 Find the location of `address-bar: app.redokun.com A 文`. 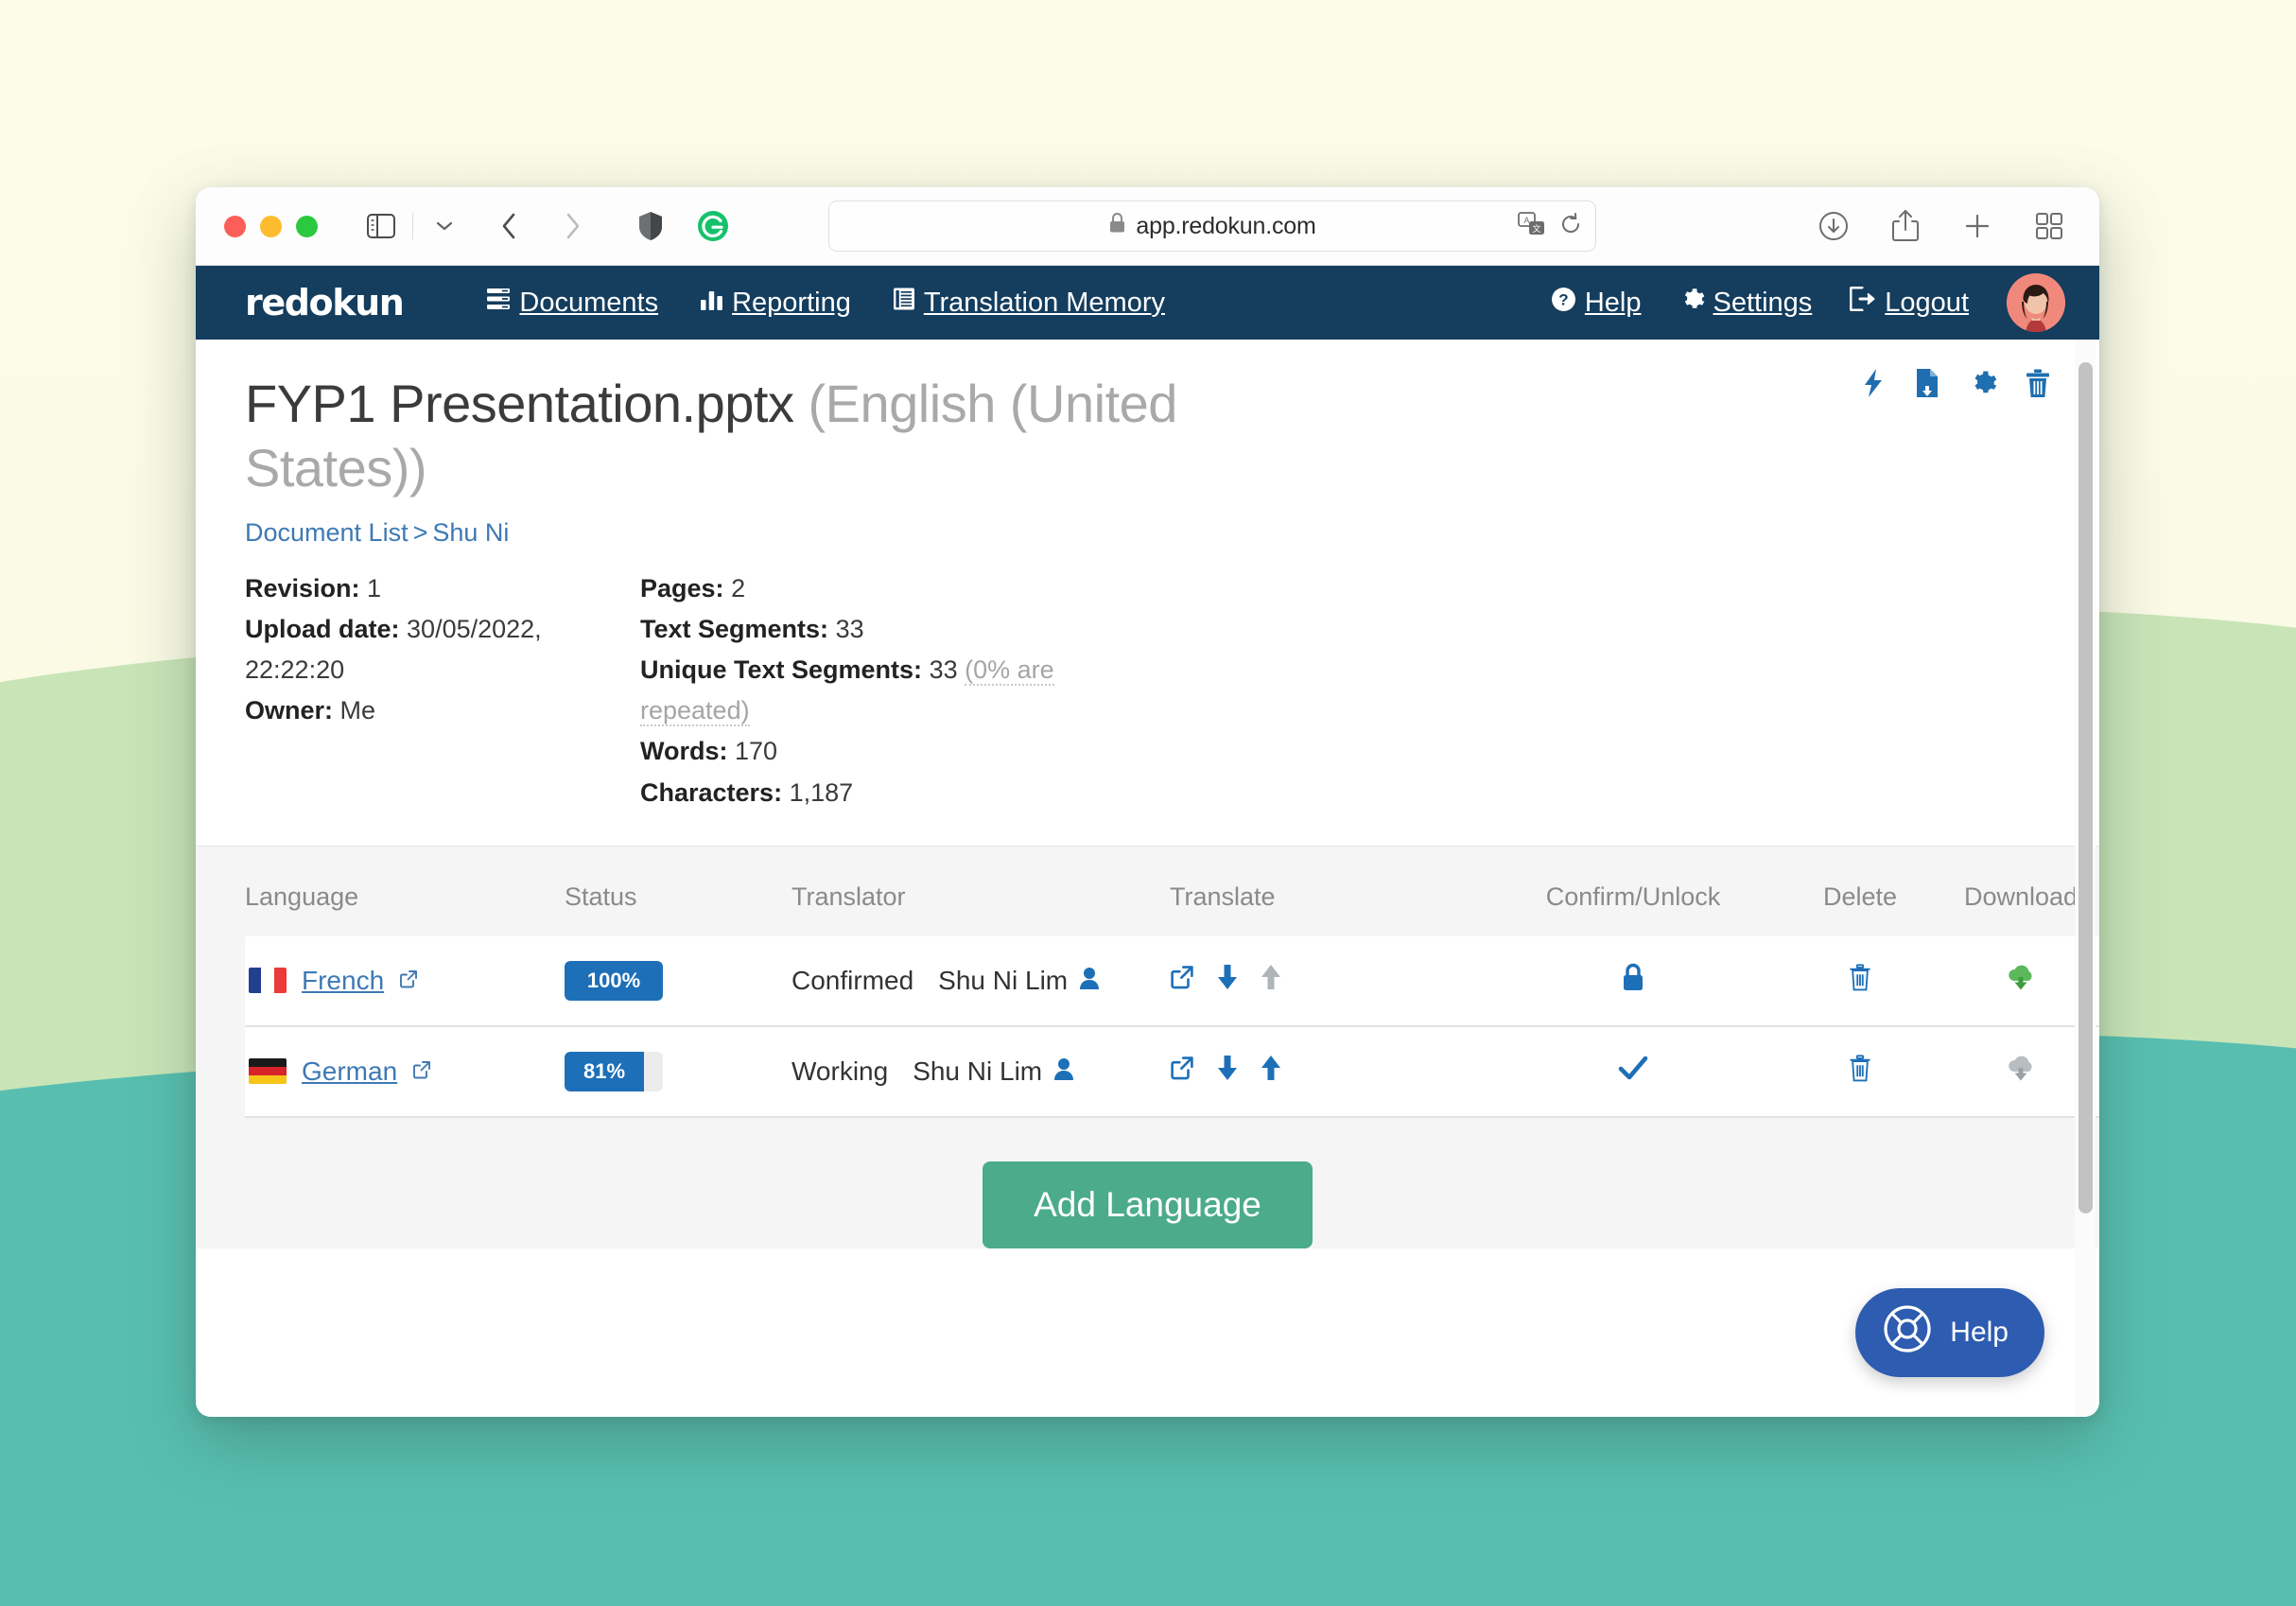

address-bar: app.redokun.com A 文 is located at coordinates (1212, 226).